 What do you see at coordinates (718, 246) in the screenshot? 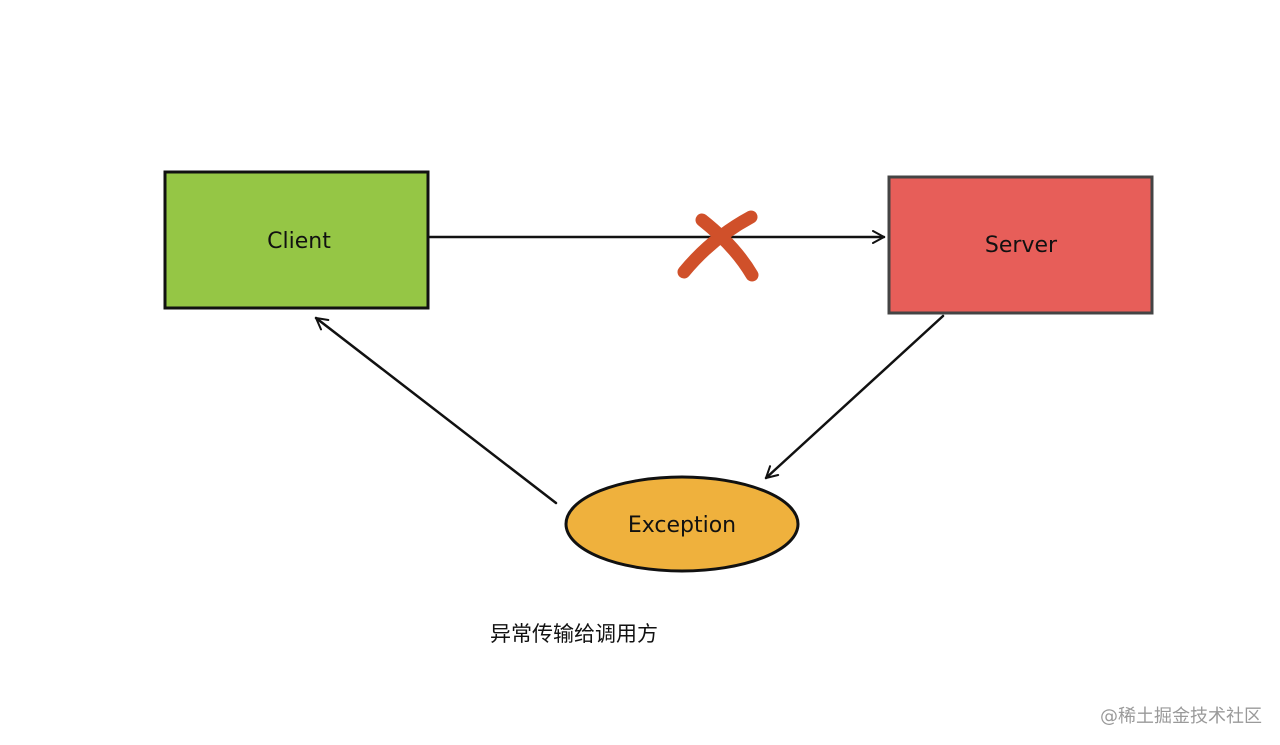
I see `cross-icon` at bounding box center [718, 246].